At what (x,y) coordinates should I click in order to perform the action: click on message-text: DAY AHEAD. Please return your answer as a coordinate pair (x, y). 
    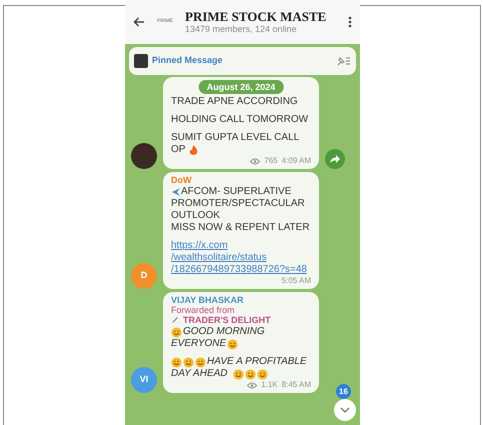
    Looking at the image, I should click on (199, 374).